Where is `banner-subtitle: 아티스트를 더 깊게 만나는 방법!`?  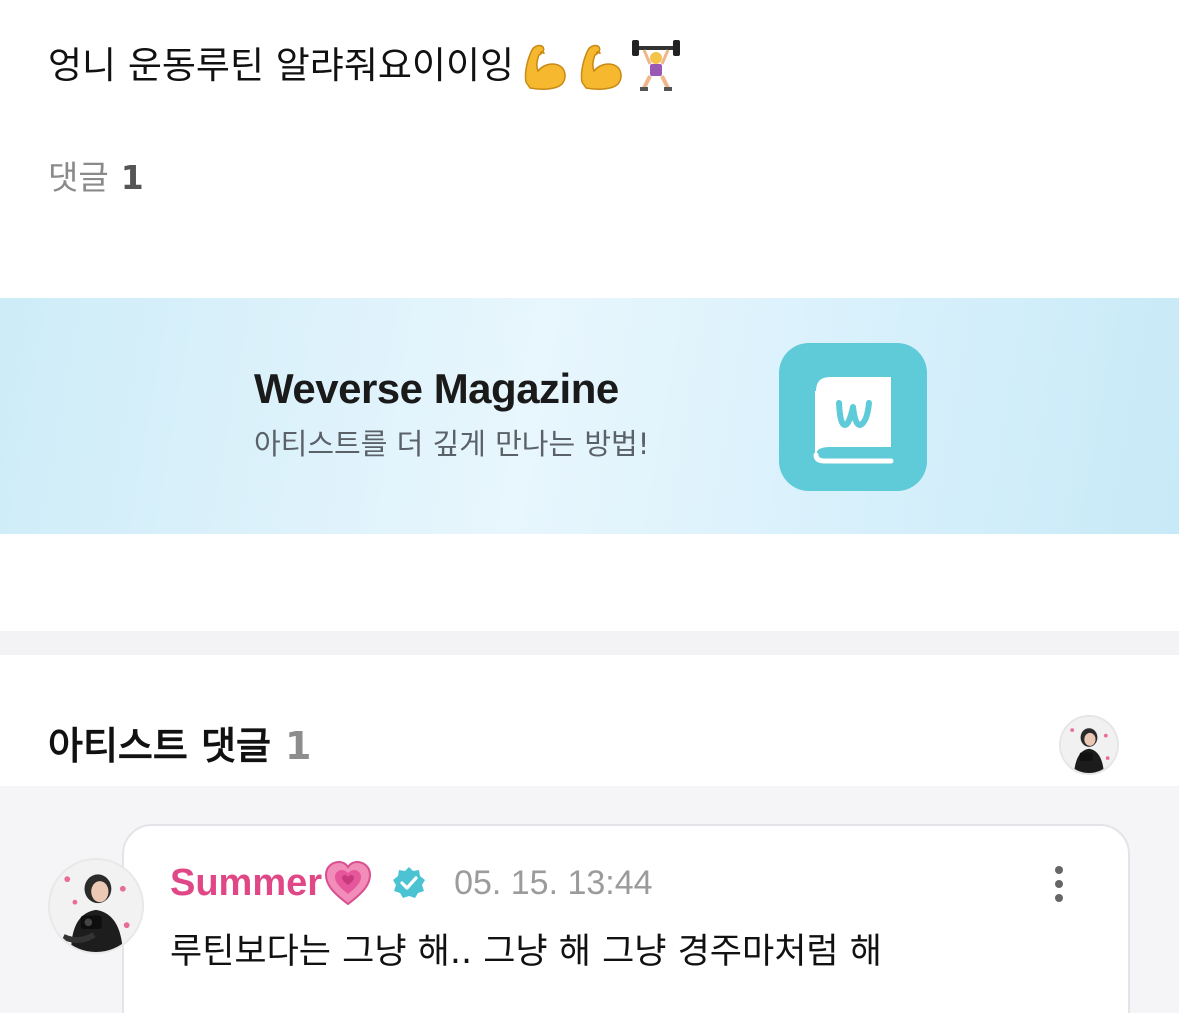
banner-subtitle: 아티스트를 더 깊게 만나는 방법! is located at coordinates (452, 444).